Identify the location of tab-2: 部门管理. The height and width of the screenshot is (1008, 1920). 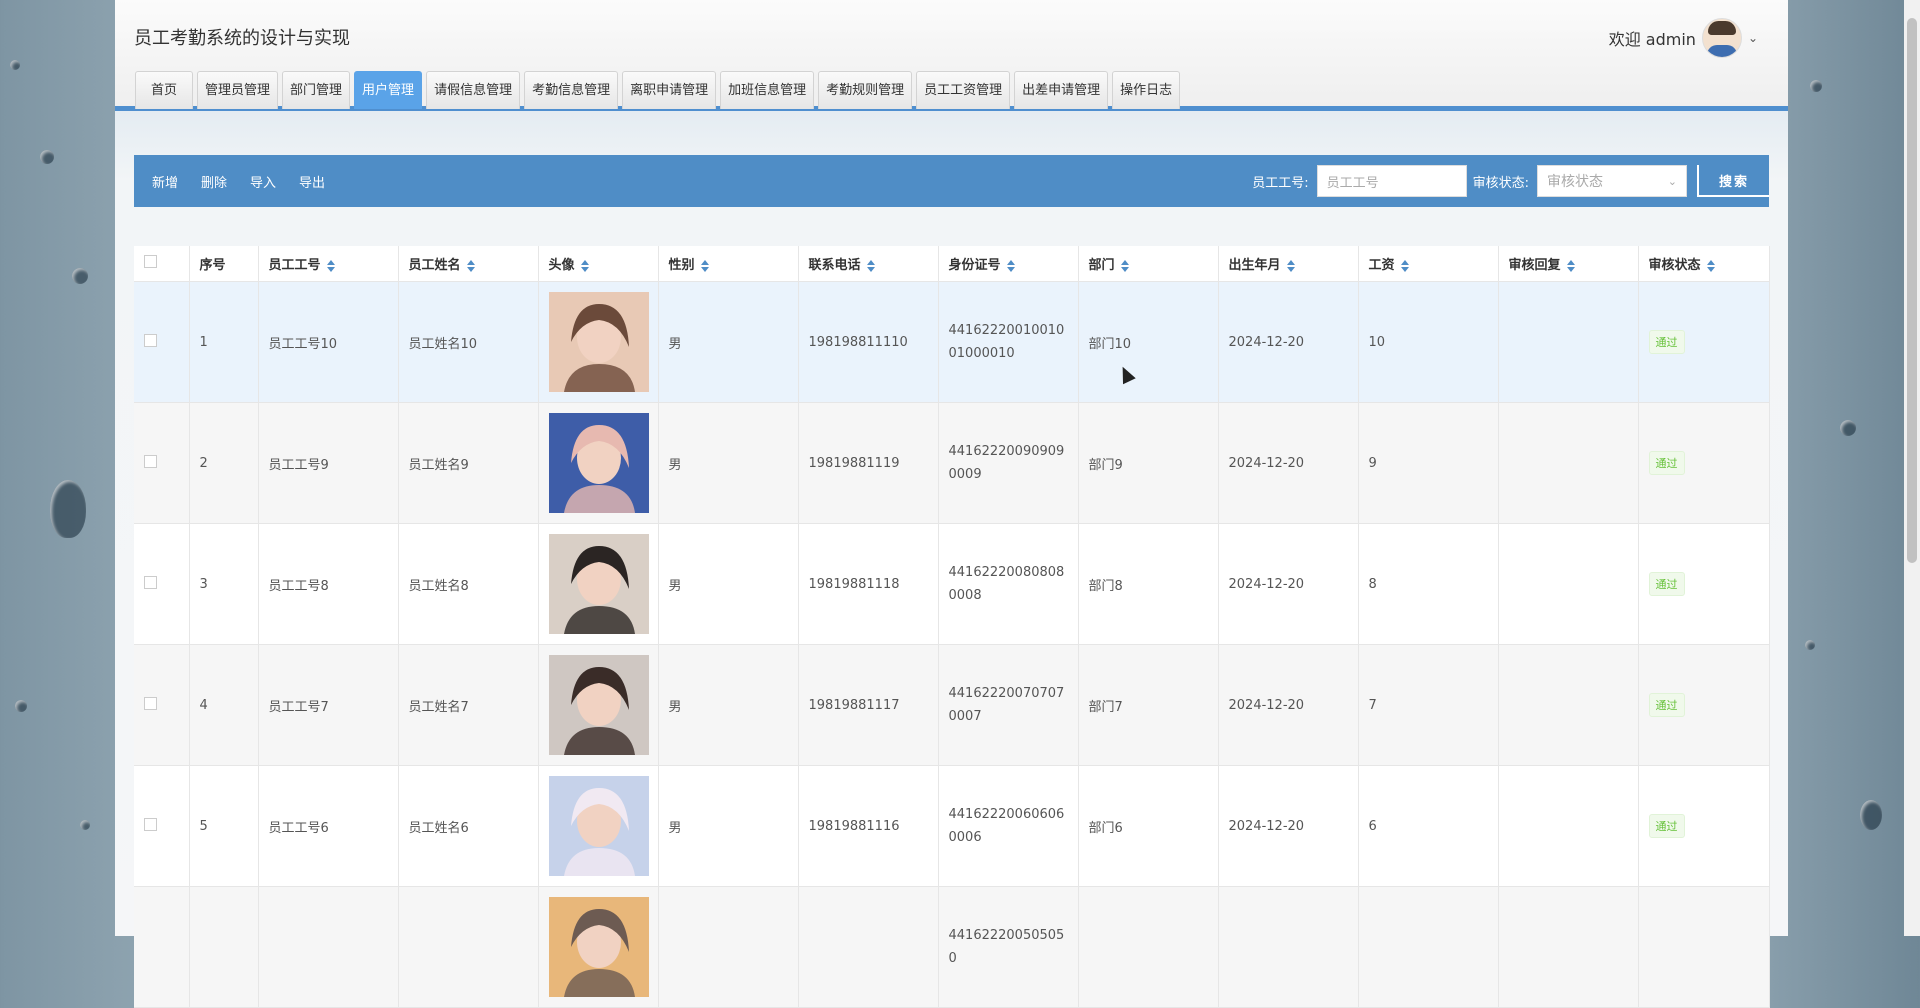
(316, 90).